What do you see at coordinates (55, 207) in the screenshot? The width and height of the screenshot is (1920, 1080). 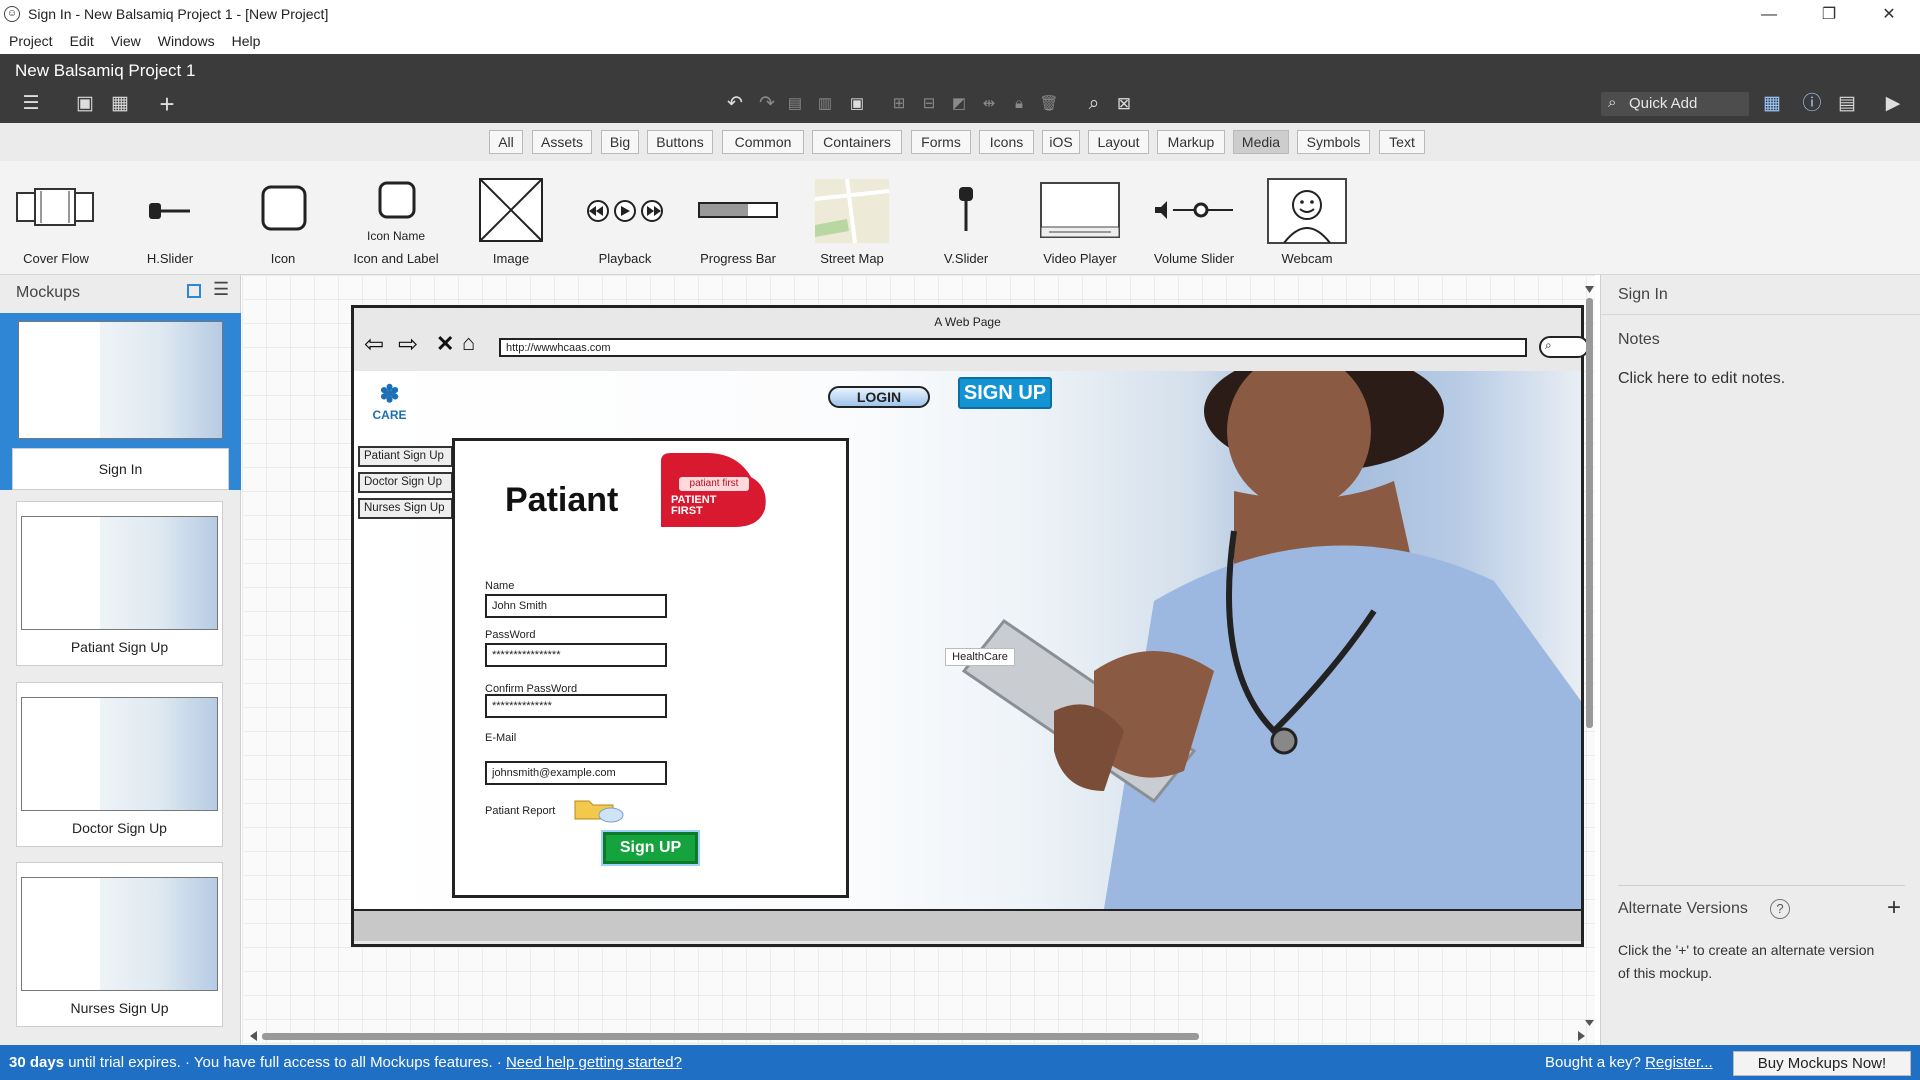 I see `cover-flow-icon` at bounding box center [55, 207].